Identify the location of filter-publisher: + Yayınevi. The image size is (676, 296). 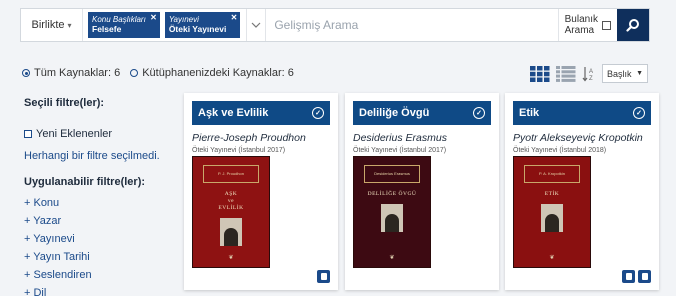
(99, 239).